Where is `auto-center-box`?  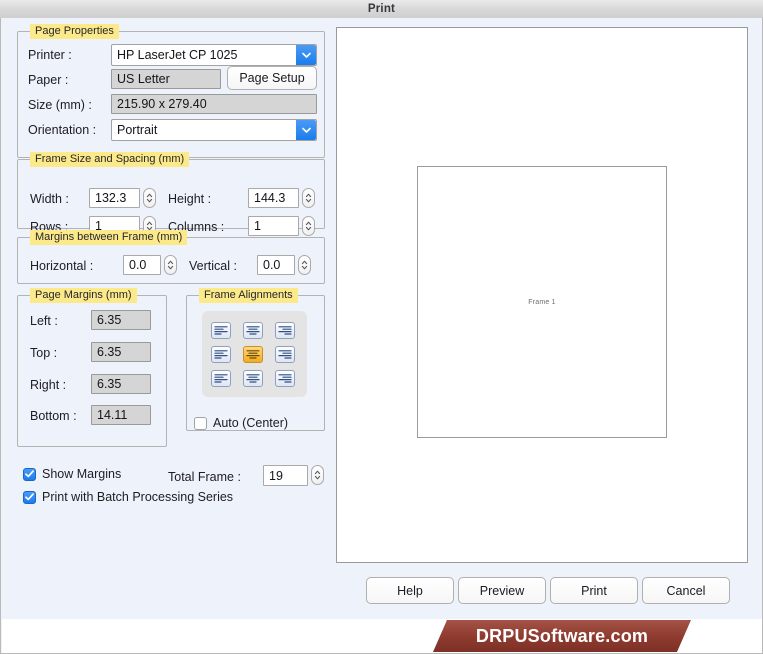
auto-center-box is located at coordinates (200, 423).